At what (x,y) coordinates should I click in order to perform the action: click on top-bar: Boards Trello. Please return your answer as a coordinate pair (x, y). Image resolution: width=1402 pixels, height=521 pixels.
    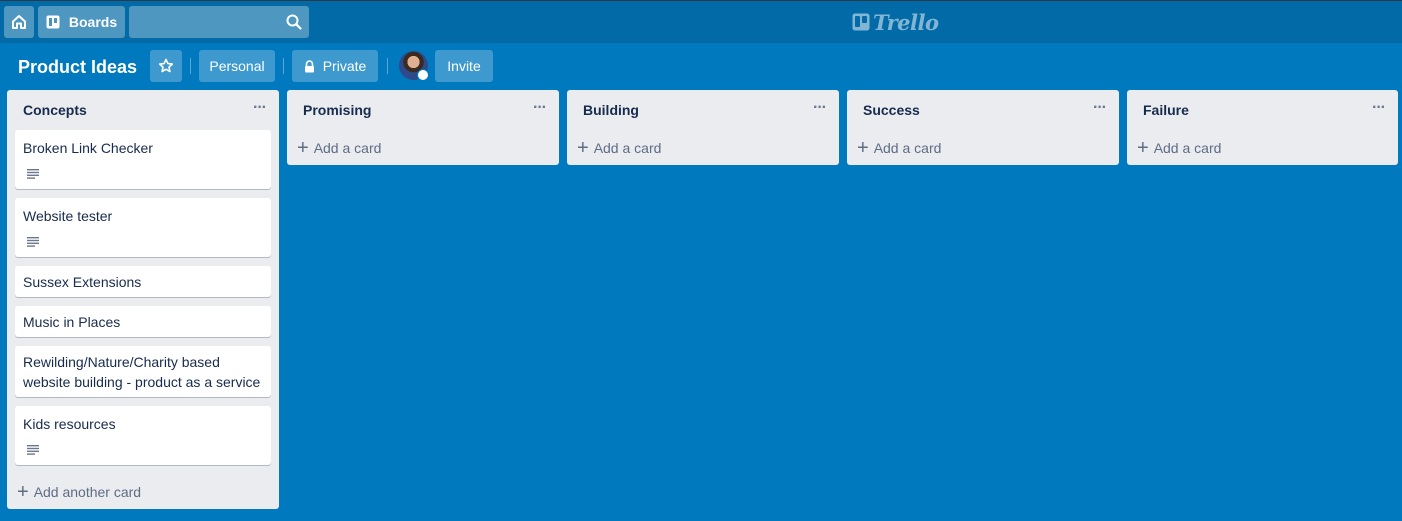
    Looking at the image, I should click on (701, 21).